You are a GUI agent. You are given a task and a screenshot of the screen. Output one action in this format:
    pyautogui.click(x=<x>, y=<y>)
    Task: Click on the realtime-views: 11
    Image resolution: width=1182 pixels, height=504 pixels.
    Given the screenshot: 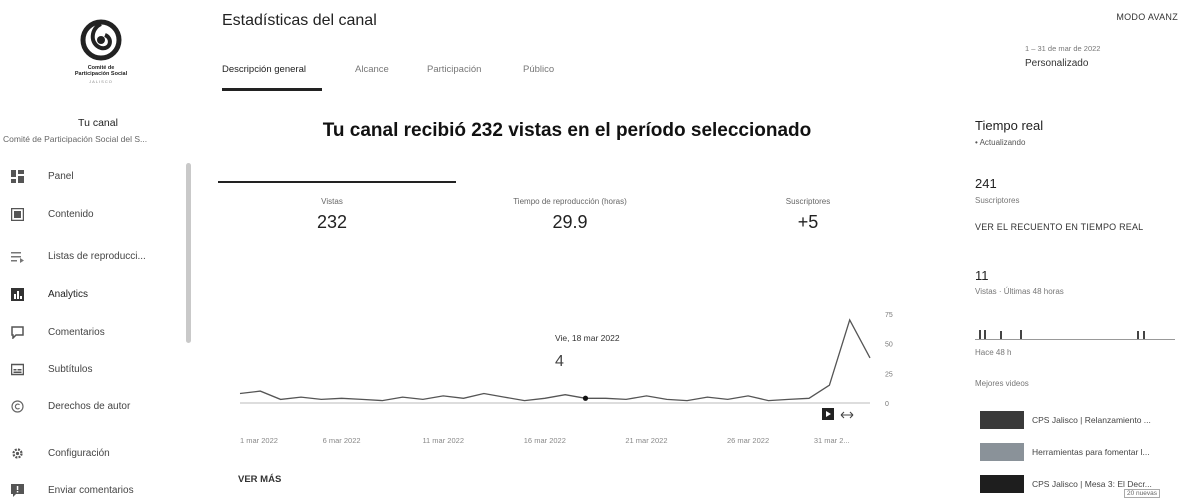 What is the action you would take?
    pyautogui.click(x=982, y=275)
    